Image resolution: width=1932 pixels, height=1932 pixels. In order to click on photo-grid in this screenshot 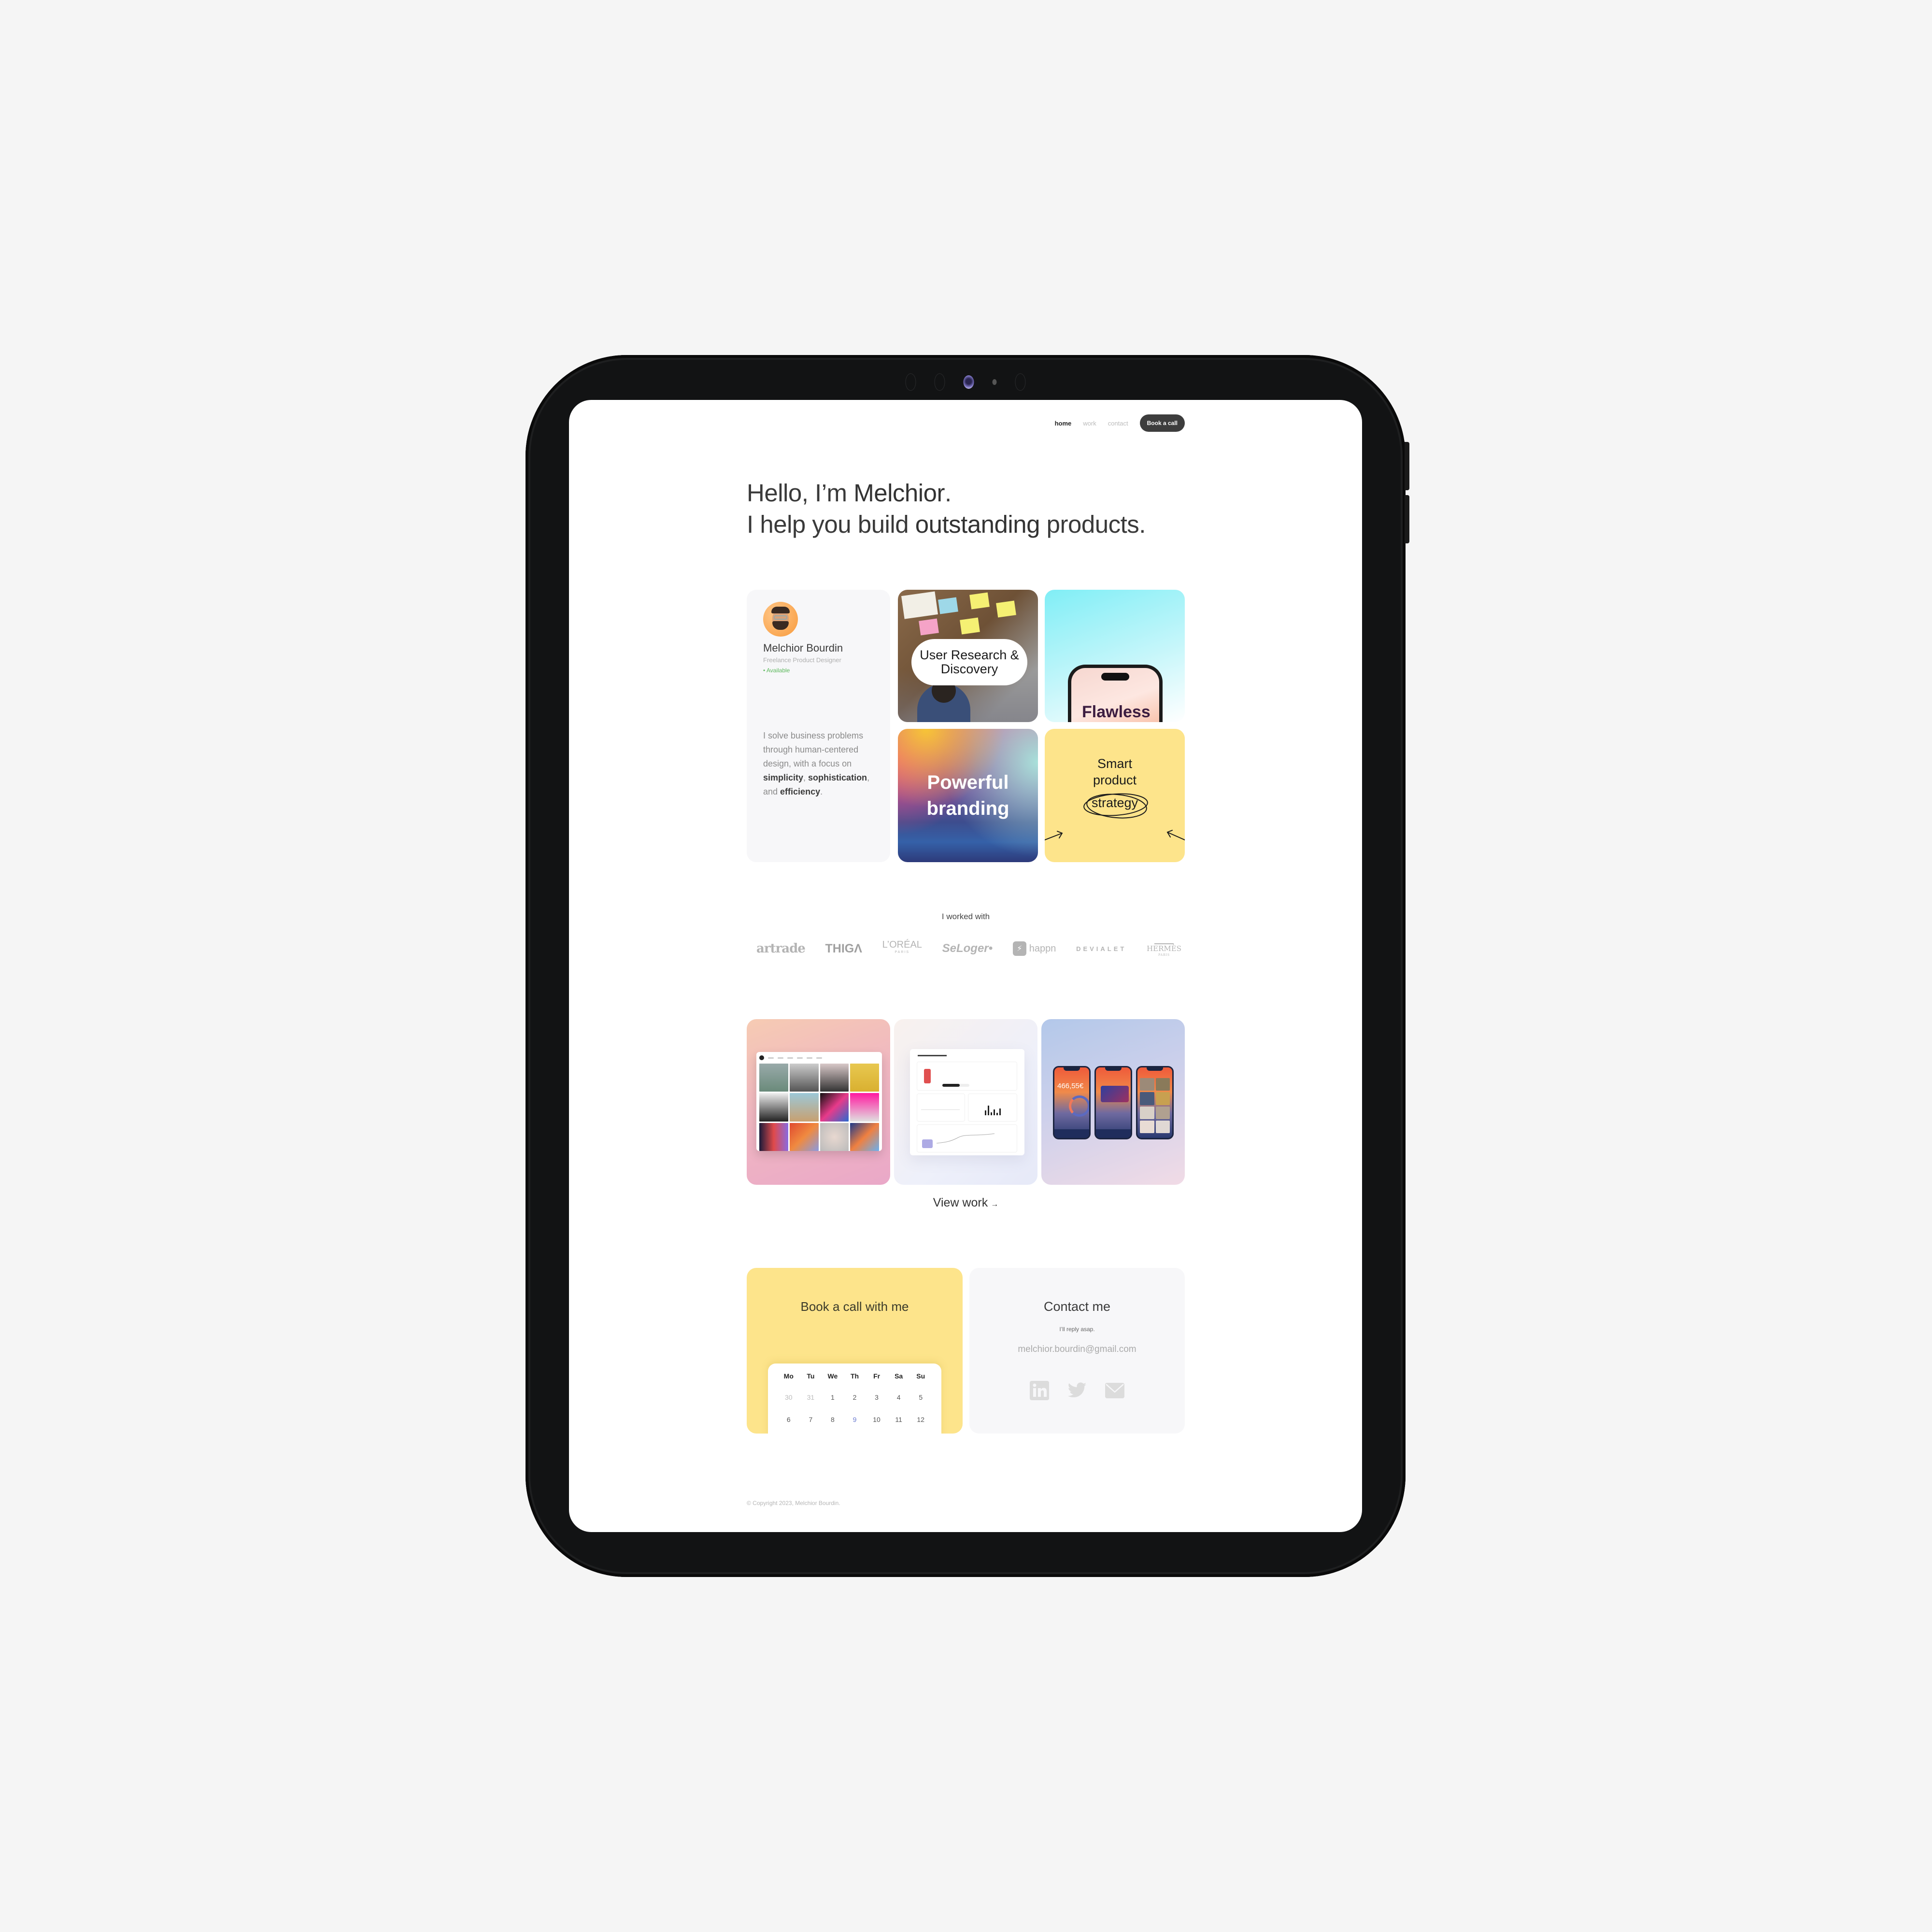, I will do `click(1155, 1105)`.